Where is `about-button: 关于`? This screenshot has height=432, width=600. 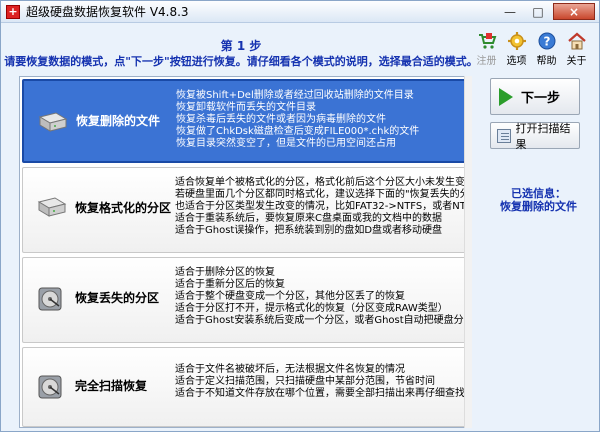 about-button: 关于 is located at coordinates (576, 49).